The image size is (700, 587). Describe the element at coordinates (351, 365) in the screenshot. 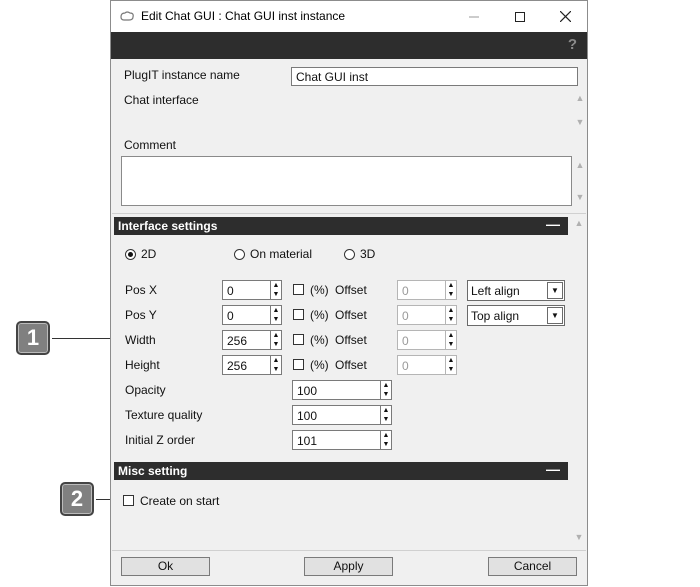

I see `height-offset-label: Offset` at that location.